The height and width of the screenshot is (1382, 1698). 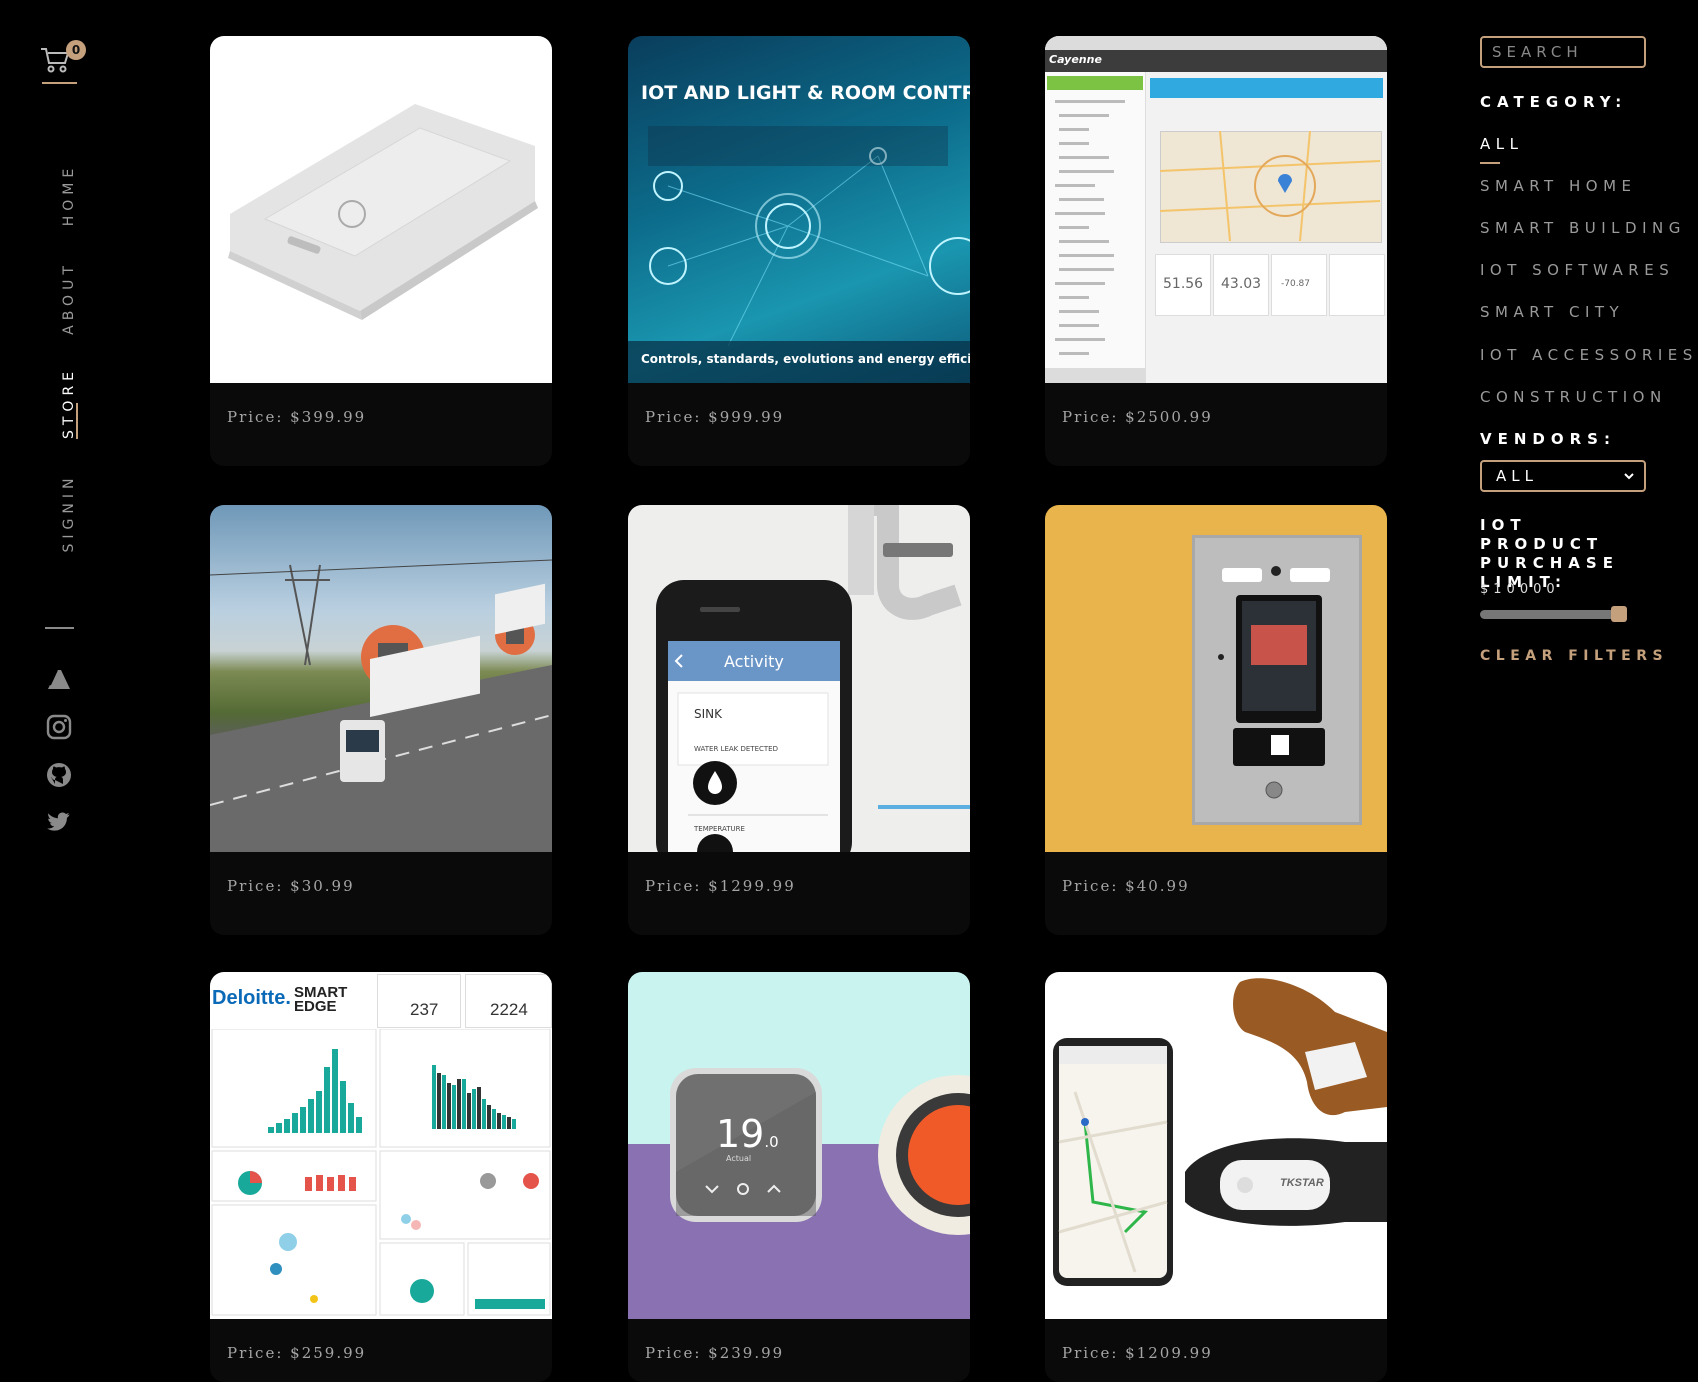 I want to click on dashboard-value: 51.56, so click(x=1183, y=284).